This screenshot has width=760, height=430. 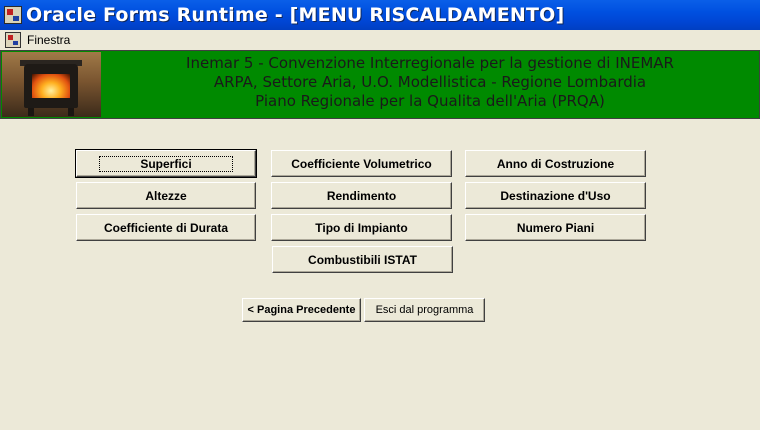 What do you see at coordinates (166, 163) in the screenshot?
I see `superfici-button: Superfici` at bounding box center [166, 163].